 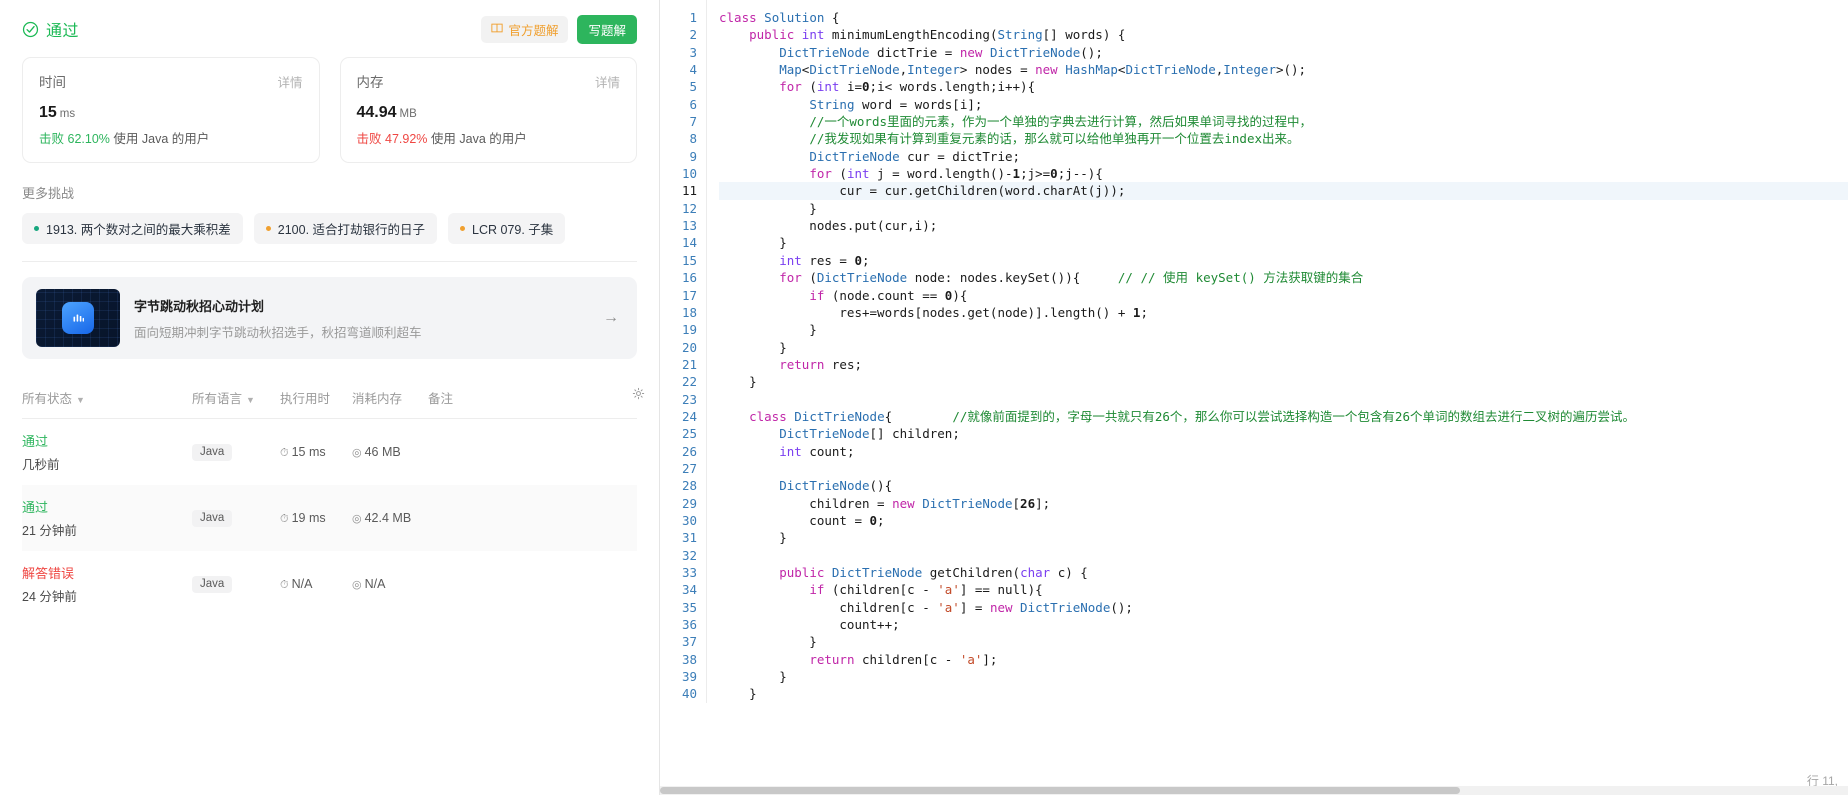 I want to click on memory-beat: 击败 47.92% 使用 Java 的用户, so click(x=489, y=137).